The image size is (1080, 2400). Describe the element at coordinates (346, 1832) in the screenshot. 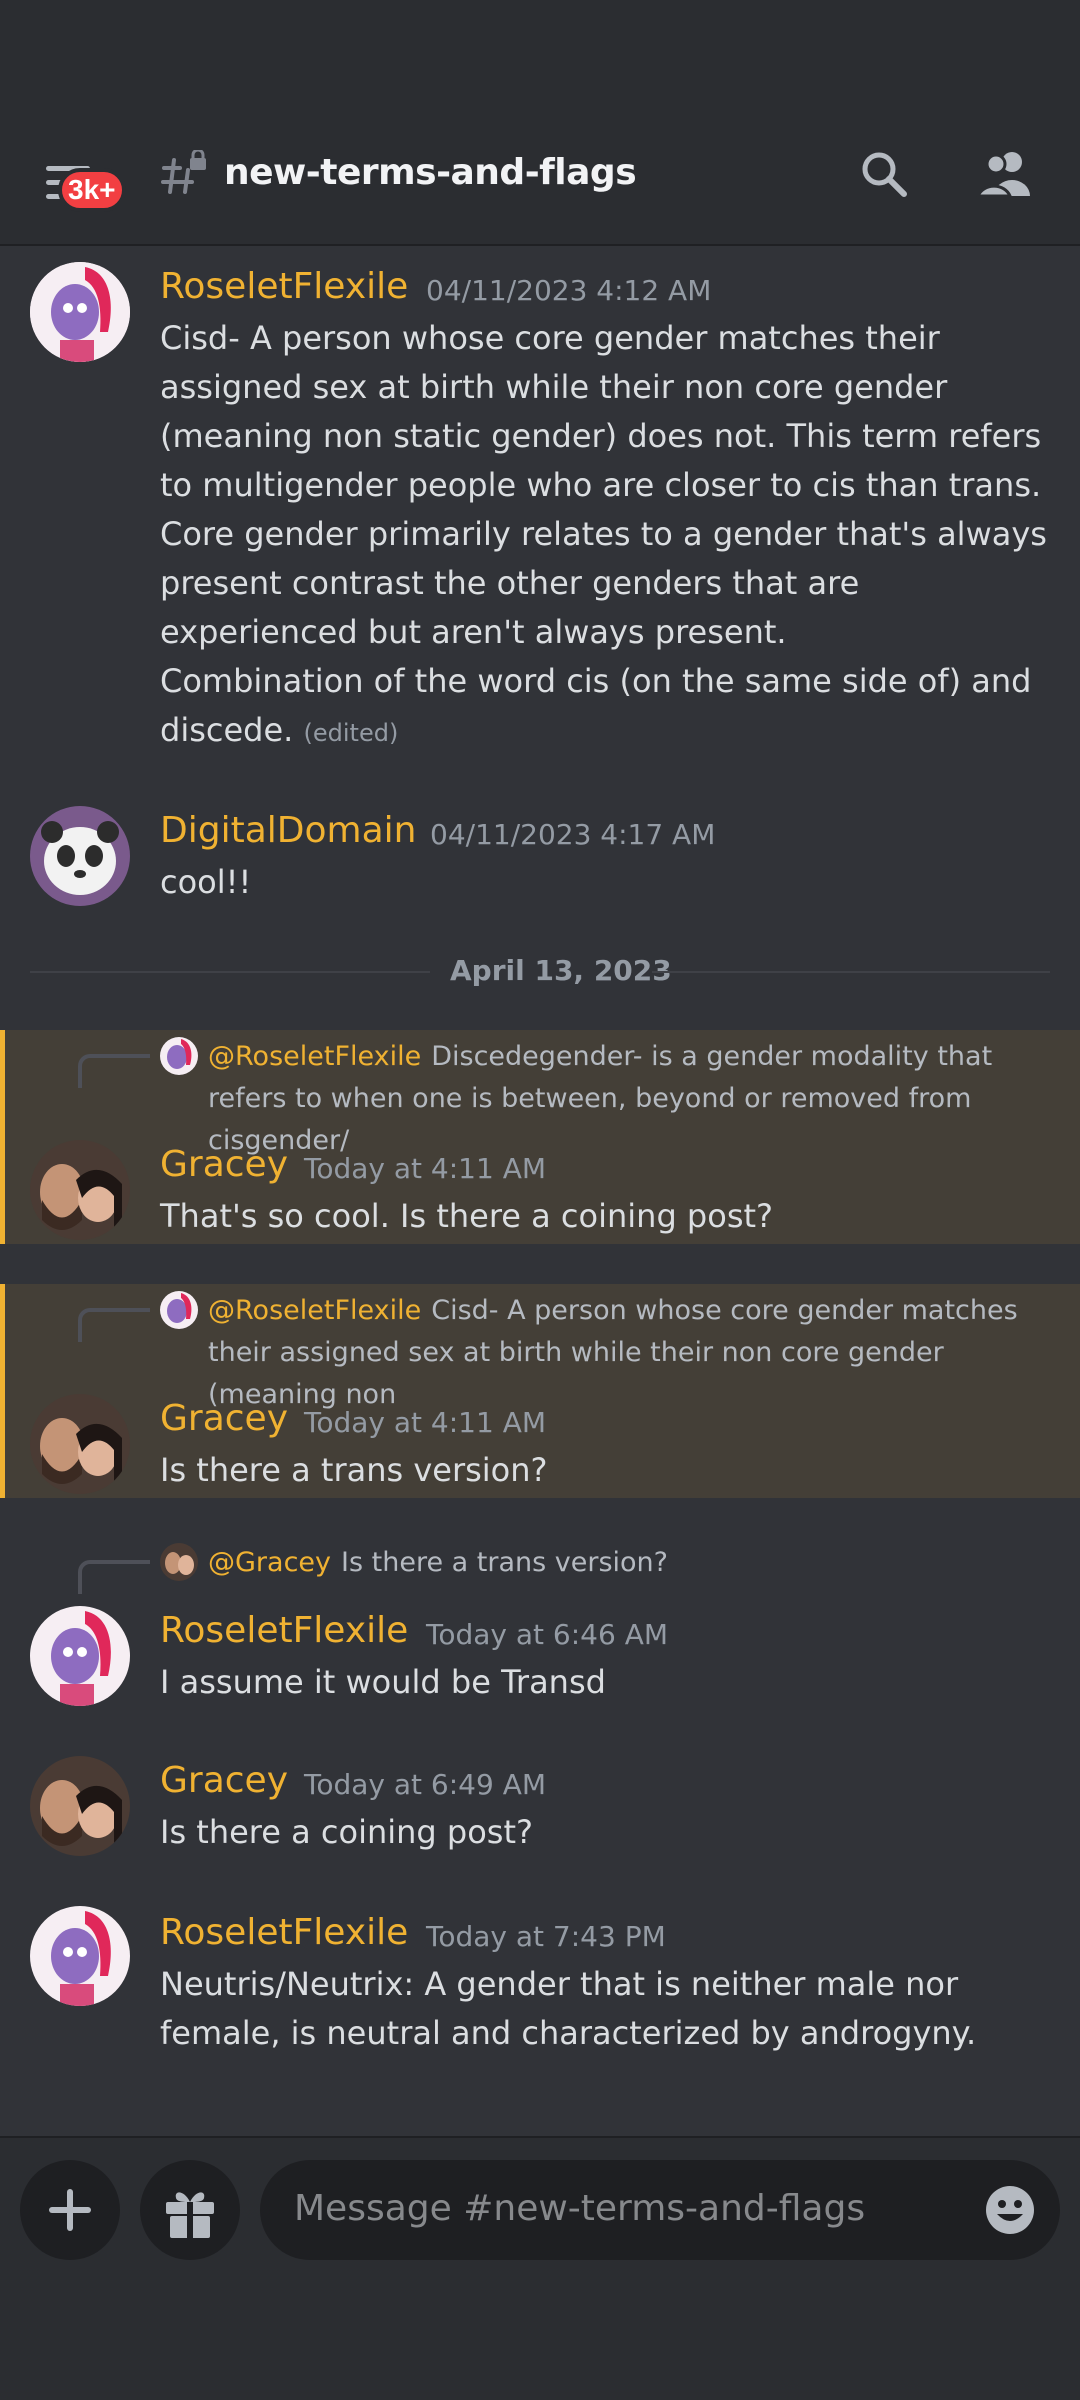

I see `message-content: Is there a coining post?` at that location.